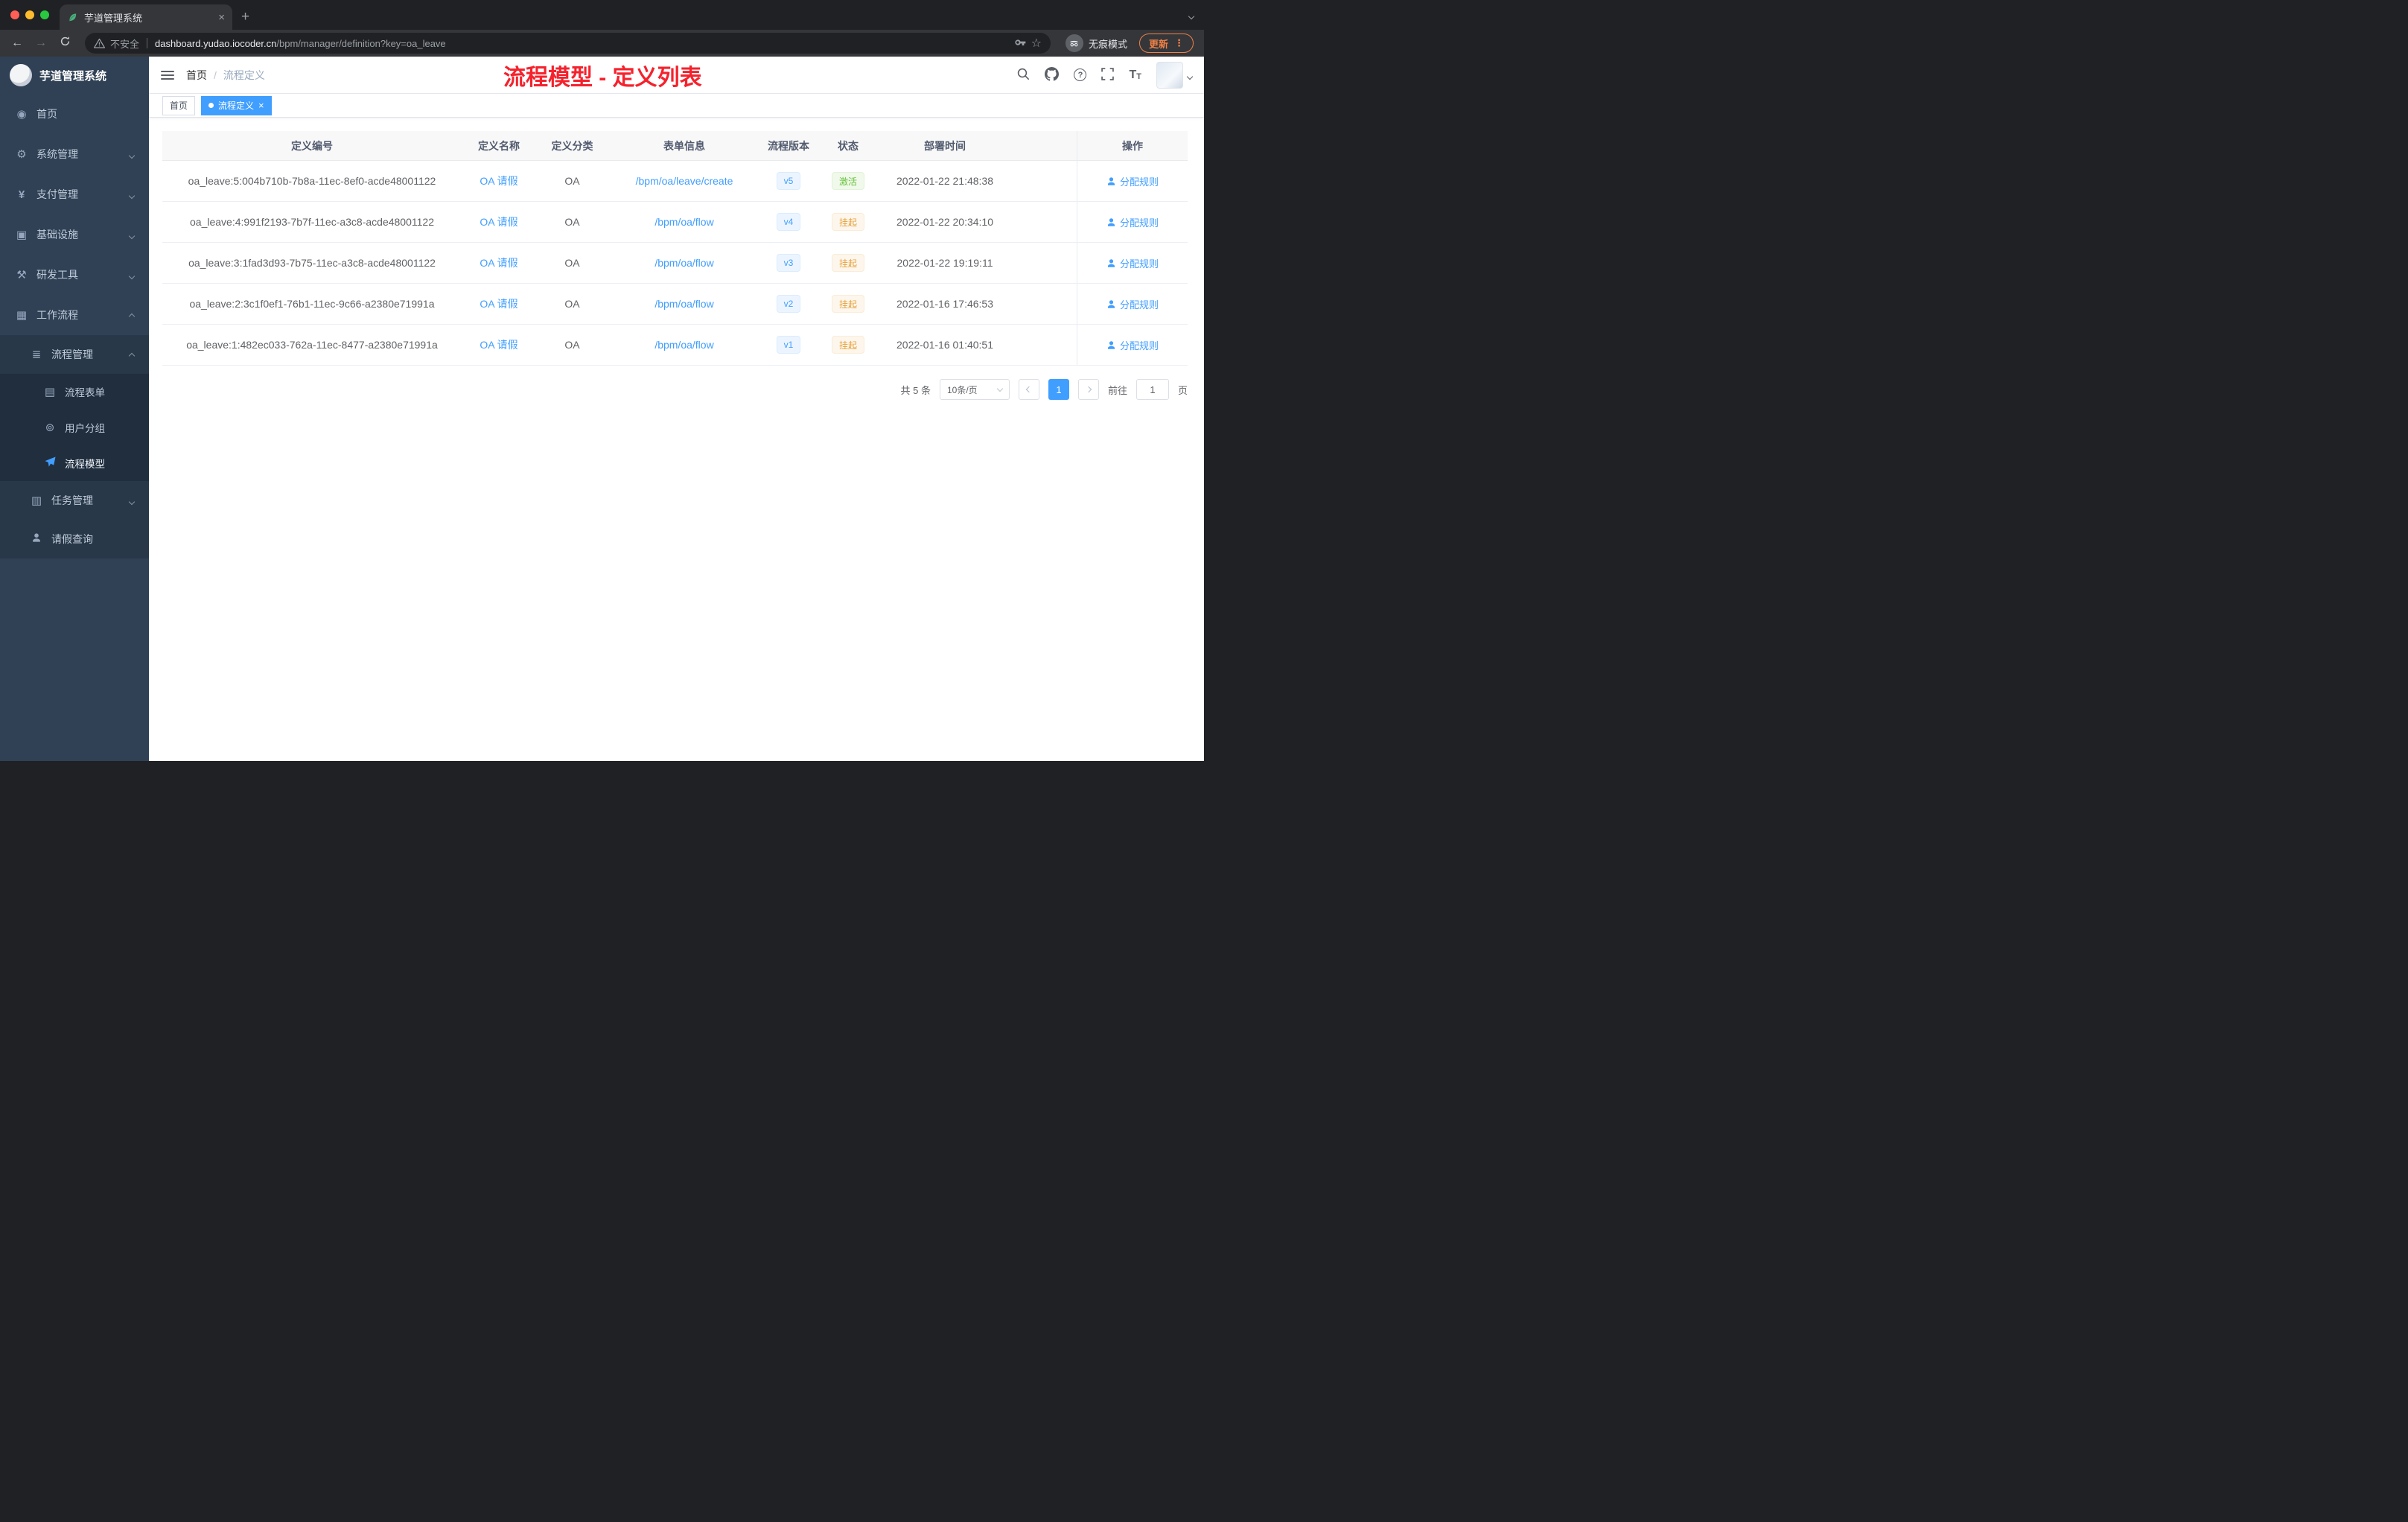 The height and width of the screenshot is (1522, 2408). What do you see at coordinates (1175, 75) in the screenshot?
I see `user-menu` at bounding box center [1175, 75].